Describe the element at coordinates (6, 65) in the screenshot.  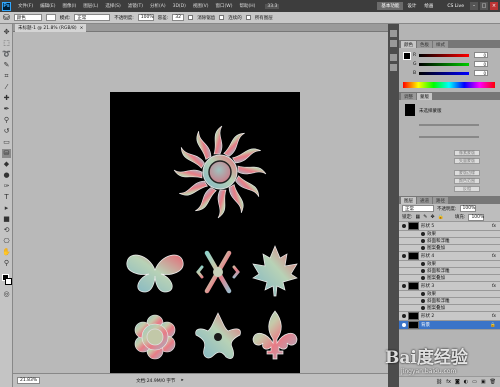
I see `quick-select-tool-icon: ✎` at that location.